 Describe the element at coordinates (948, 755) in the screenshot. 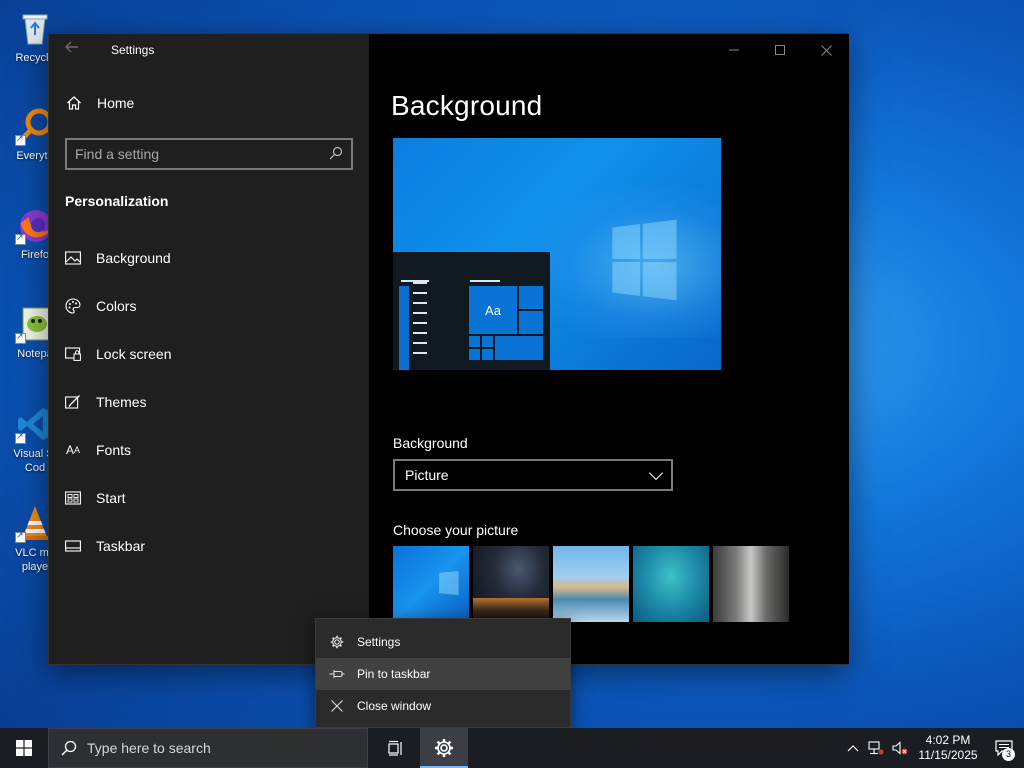

I see `clock-date: 11/15/2025` at that location.